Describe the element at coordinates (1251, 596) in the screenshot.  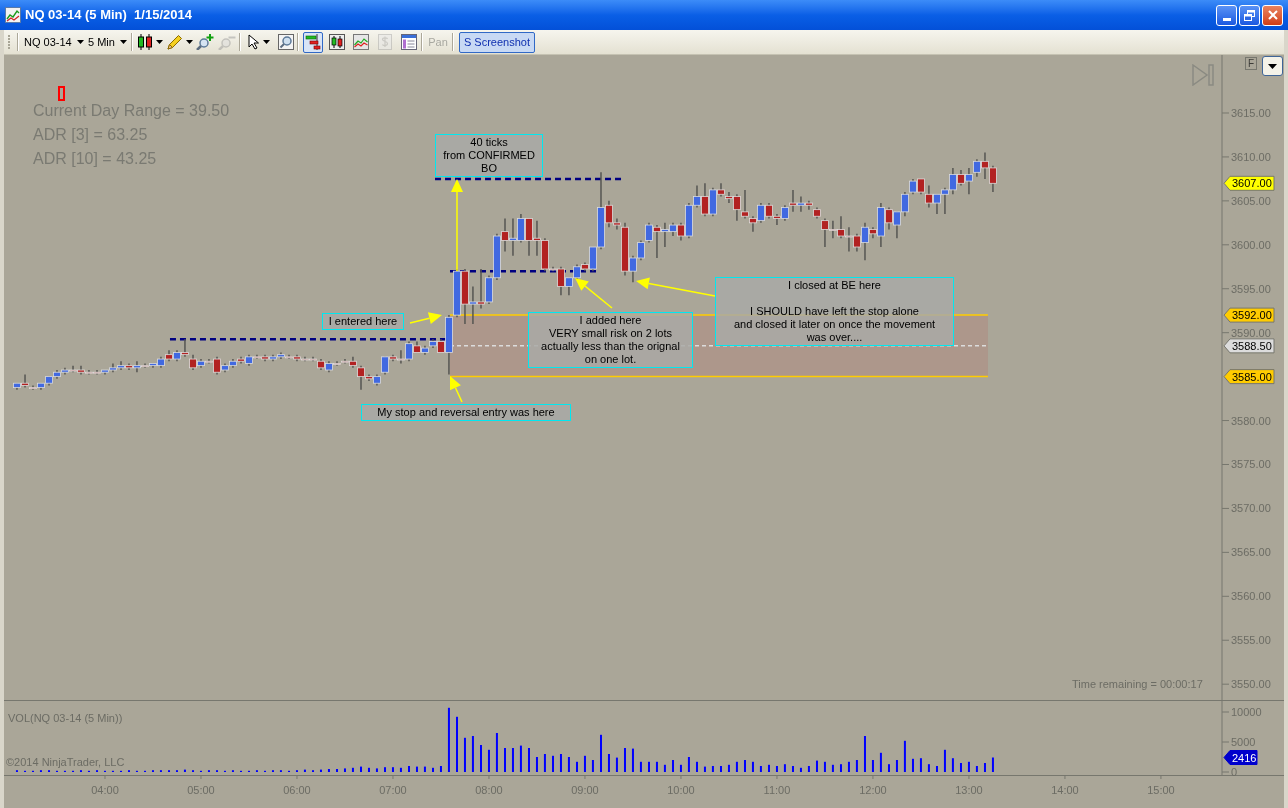
I see `price-axis-label: 3560.00` at that location.